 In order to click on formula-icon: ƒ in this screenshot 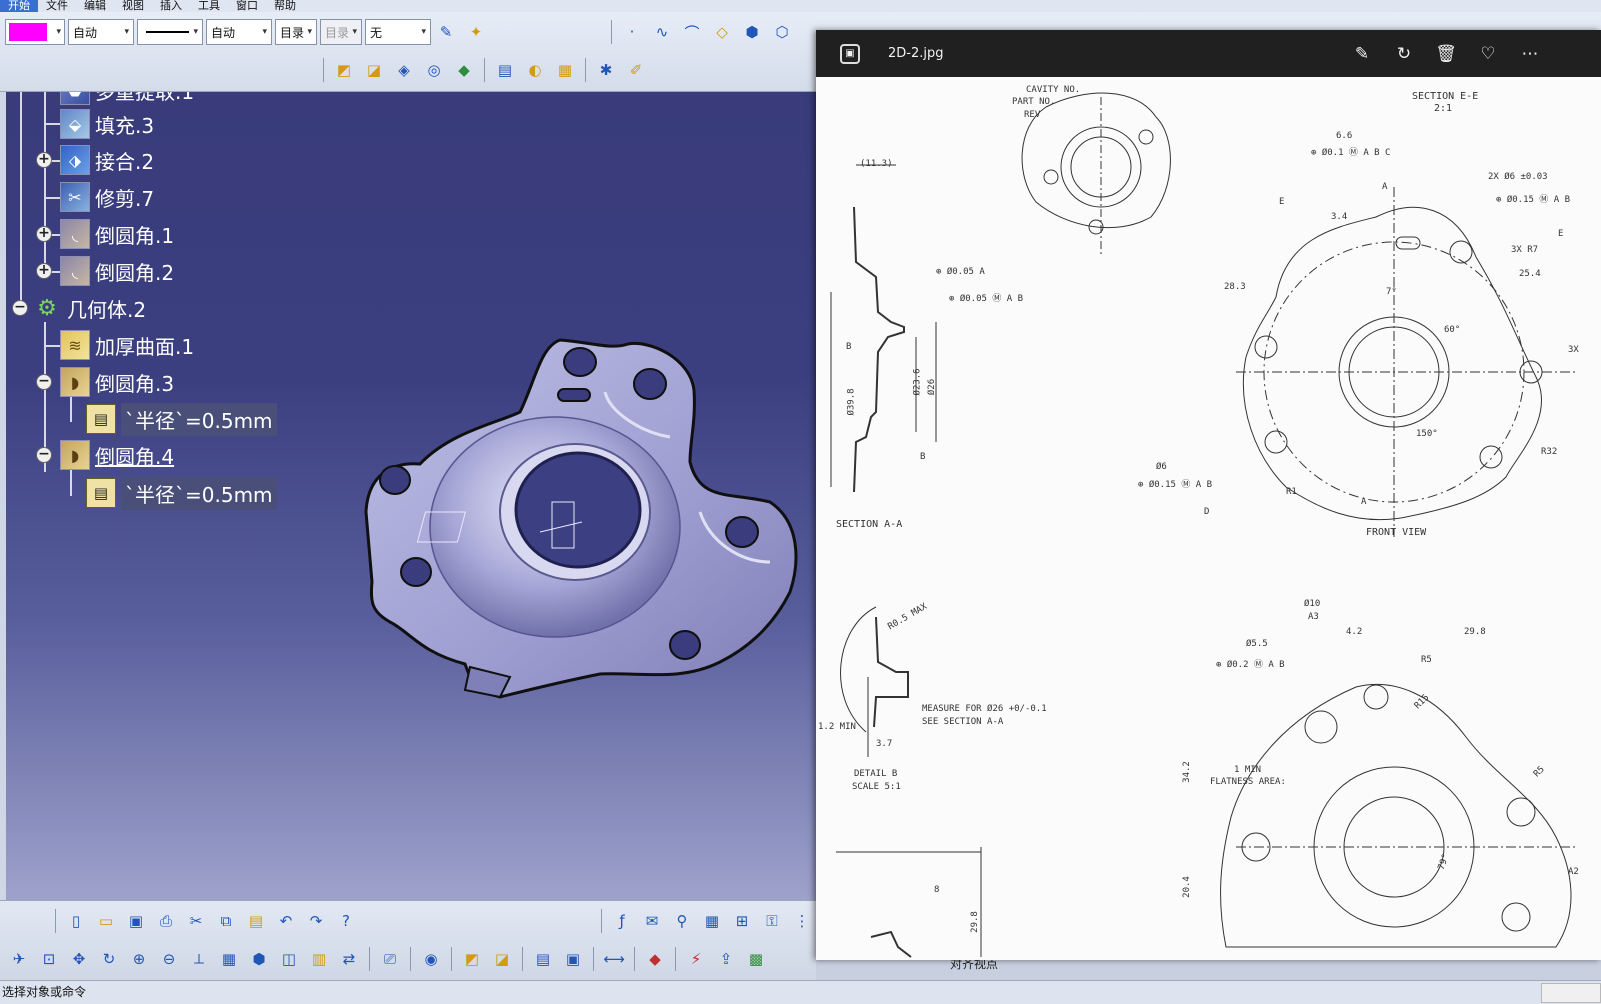, I will do `click(622, 921)`.